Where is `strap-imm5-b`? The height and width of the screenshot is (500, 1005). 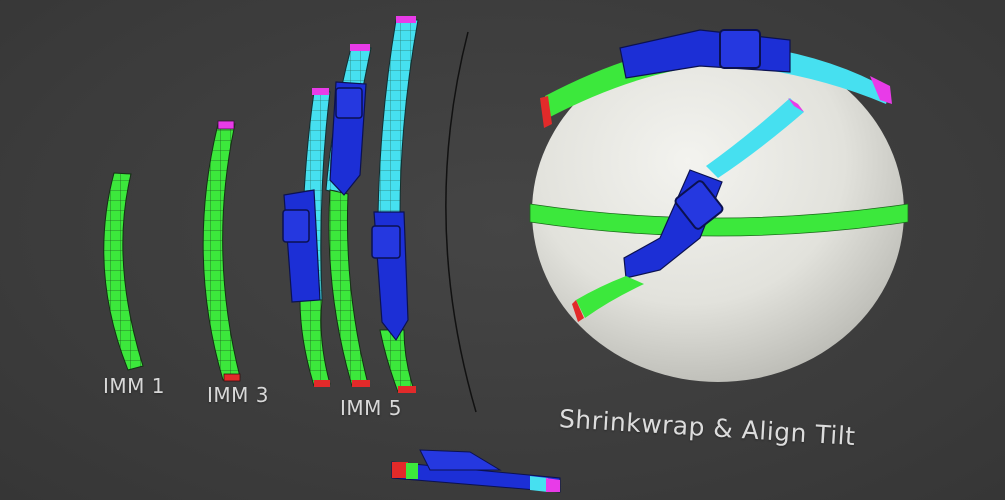 strap-imm5-b is located at coordinates (348, 215).